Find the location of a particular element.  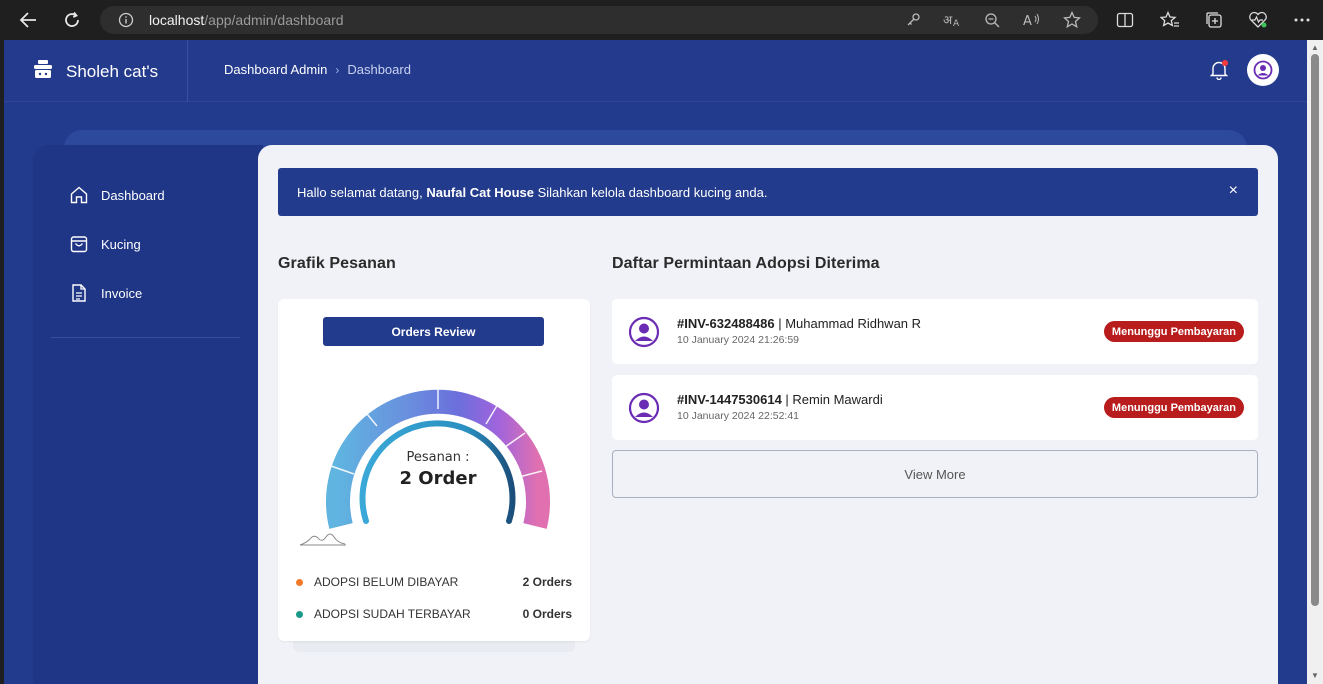

legend-value: 0 Orders is located at coordinates (547, 614).